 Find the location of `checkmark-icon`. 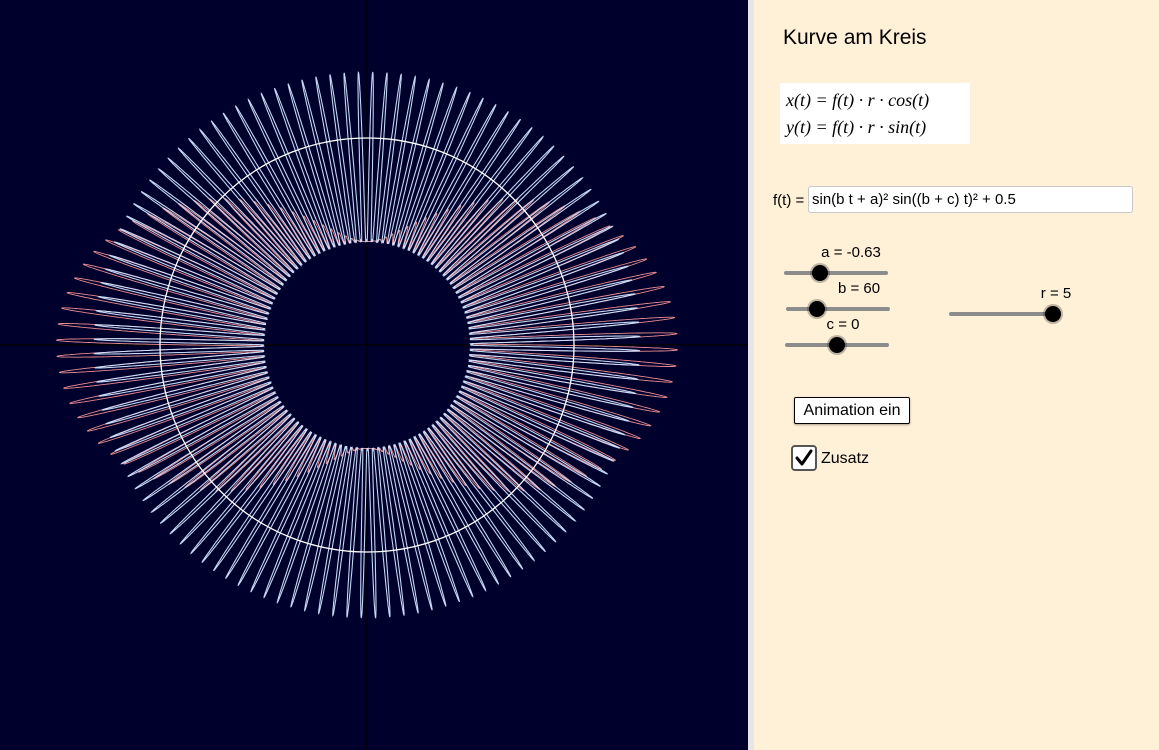

checkmark-icon is located at coordinates (804, 457).